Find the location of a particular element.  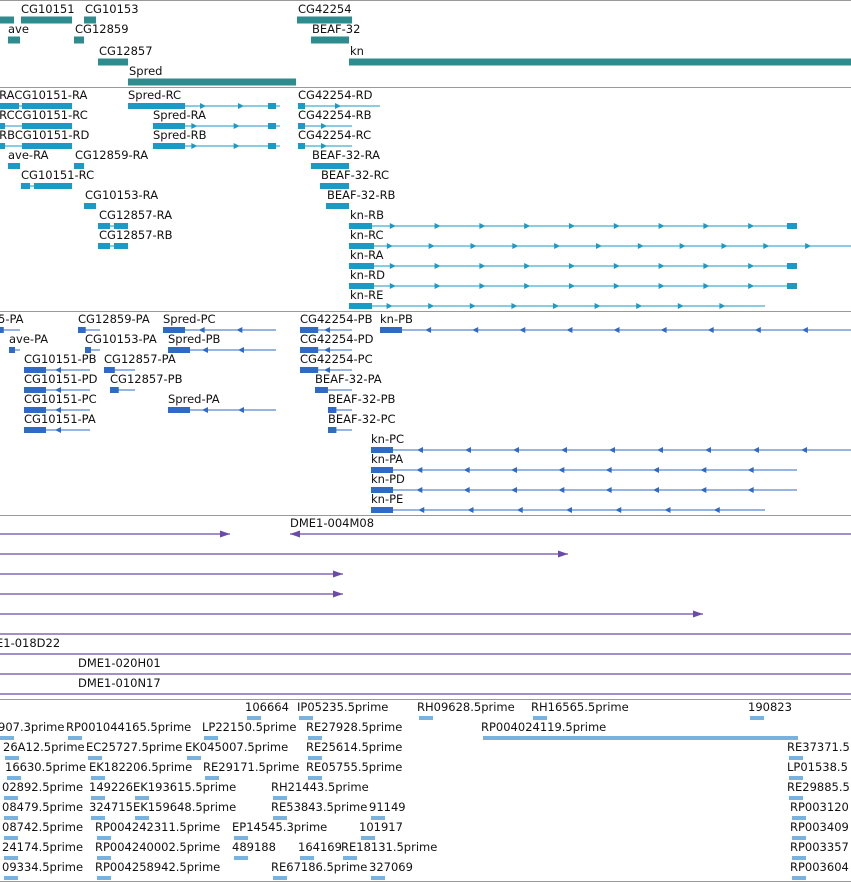

protein-feature: CG10151-PB is located at coordinates (60, 362).